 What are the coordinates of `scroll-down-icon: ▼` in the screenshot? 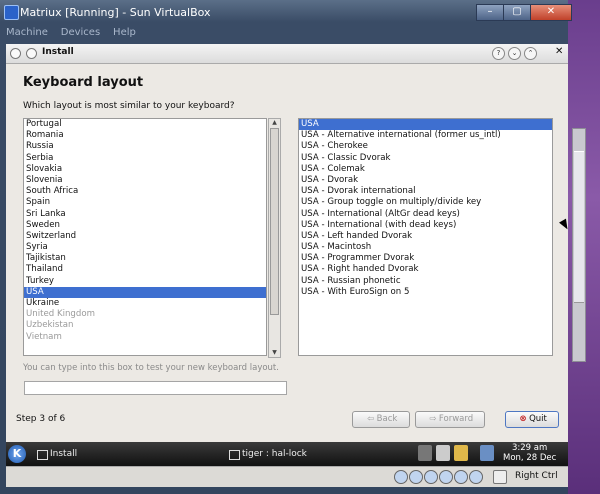 It's located at (274, 353).